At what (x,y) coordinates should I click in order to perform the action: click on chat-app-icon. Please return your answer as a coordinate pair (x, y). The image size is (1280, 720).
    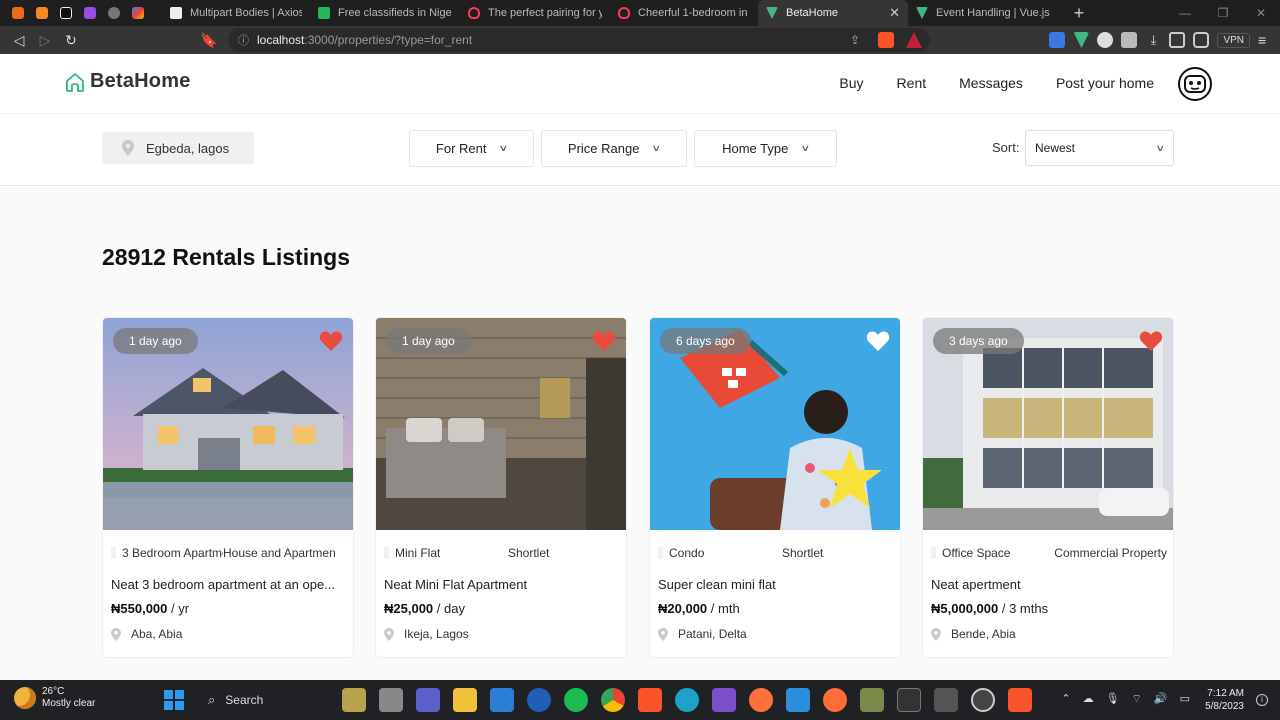
    Looking at the image, I should click on (428, 700).